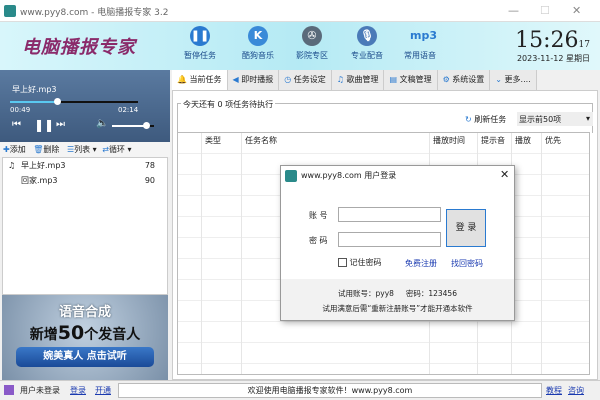 This screenshot has width=600, height=400. I want to click on trial-account: 试用账号：pyy8 密码：123456, so click(397, 293).